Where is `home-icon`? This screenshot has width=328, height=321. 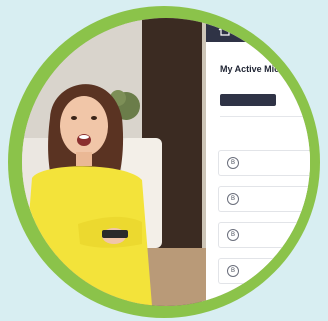
home-icon is located at coordinates (225, 30).